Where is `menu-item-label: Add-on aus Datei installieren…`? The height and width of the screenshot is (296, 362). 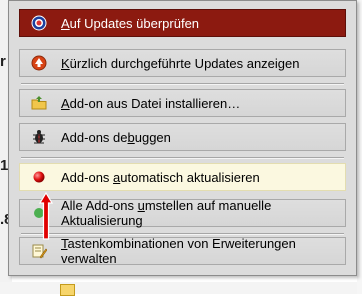
menu-item-label: Add-on aus Datei installieren… is located at coordinates (151, 103).